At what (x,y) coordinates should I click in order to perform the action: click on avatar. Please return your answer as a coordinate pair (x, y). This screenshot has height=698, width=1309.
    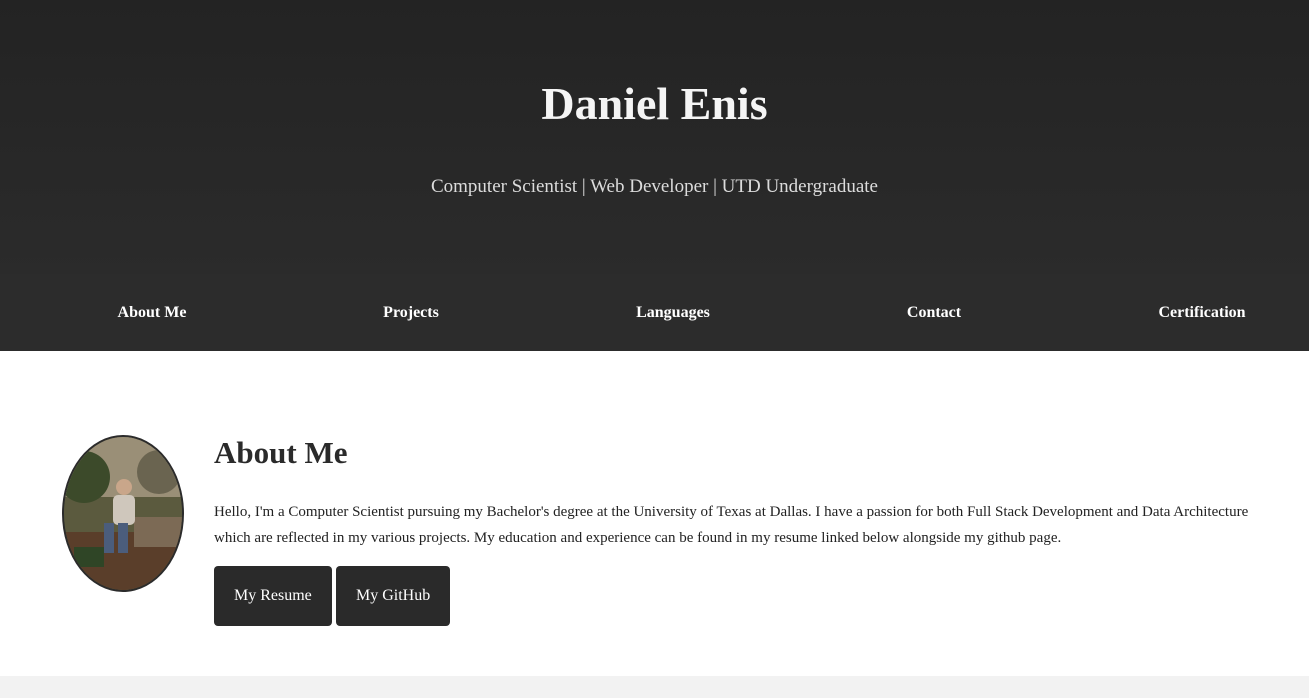
    Looking at the image, I should click on (123, 513).